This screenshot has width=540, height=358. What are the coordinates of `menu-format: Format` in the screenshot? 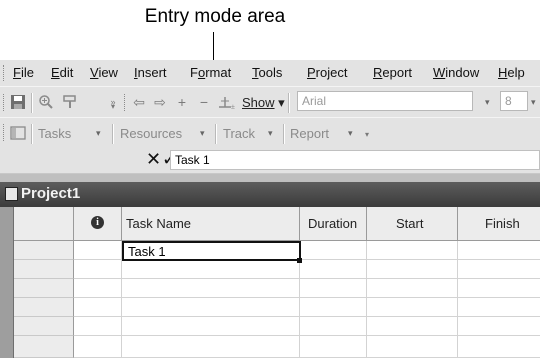 It's located at (210, 72).